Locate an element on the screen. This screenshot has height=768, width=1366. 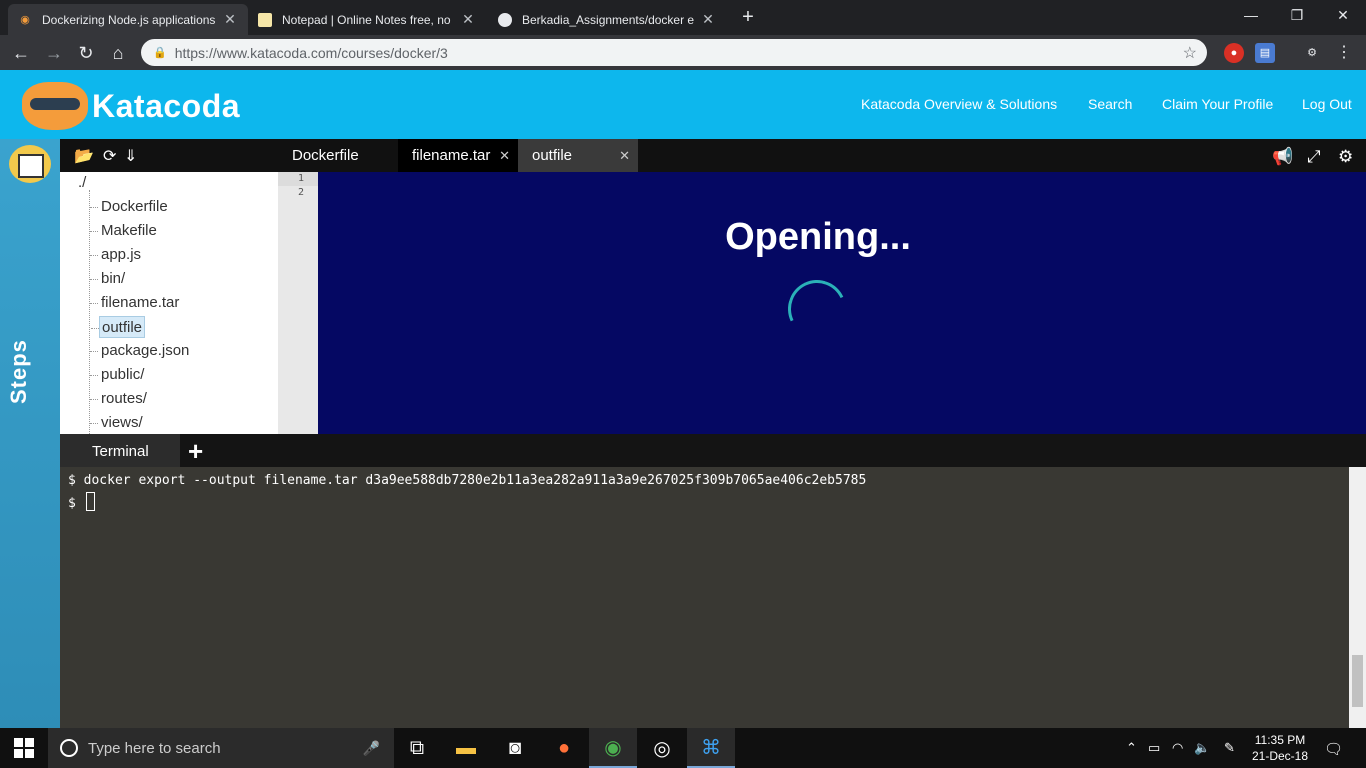
file-makefile: Makefile is located at coordinates (124, 231).